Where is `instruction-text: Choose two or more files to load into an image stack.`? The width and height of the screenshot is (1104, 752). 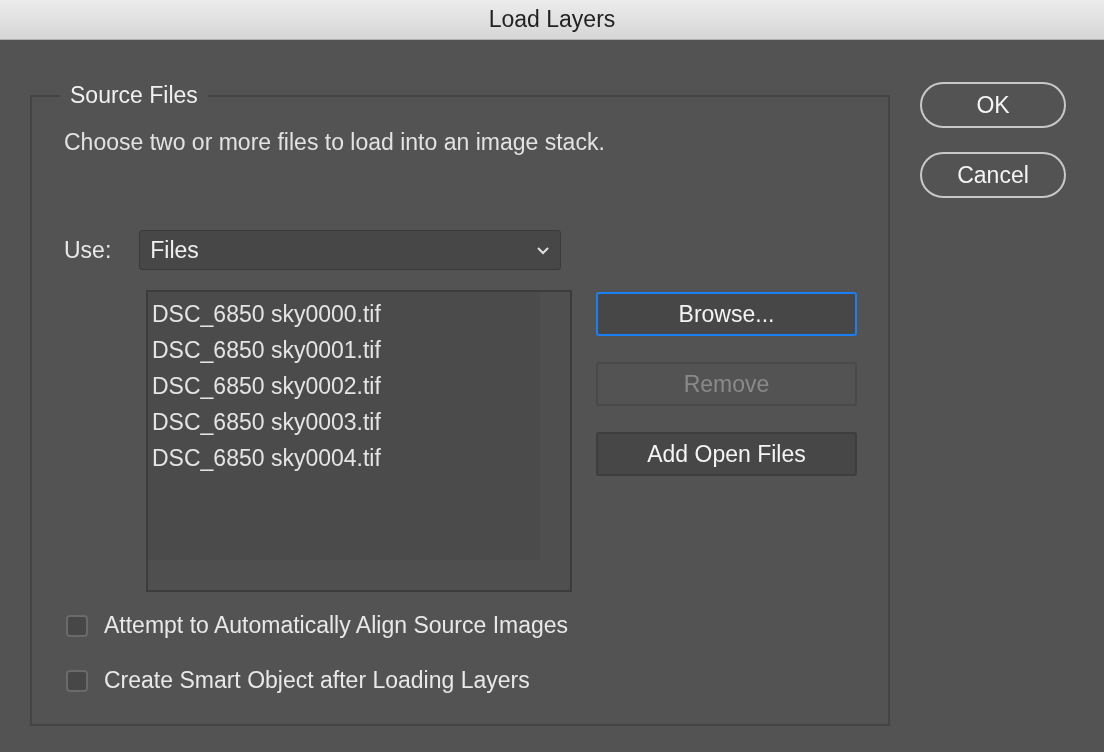 instruction-text: Choose two or more files to load into an image stack. is located at coordinates (335, 142).